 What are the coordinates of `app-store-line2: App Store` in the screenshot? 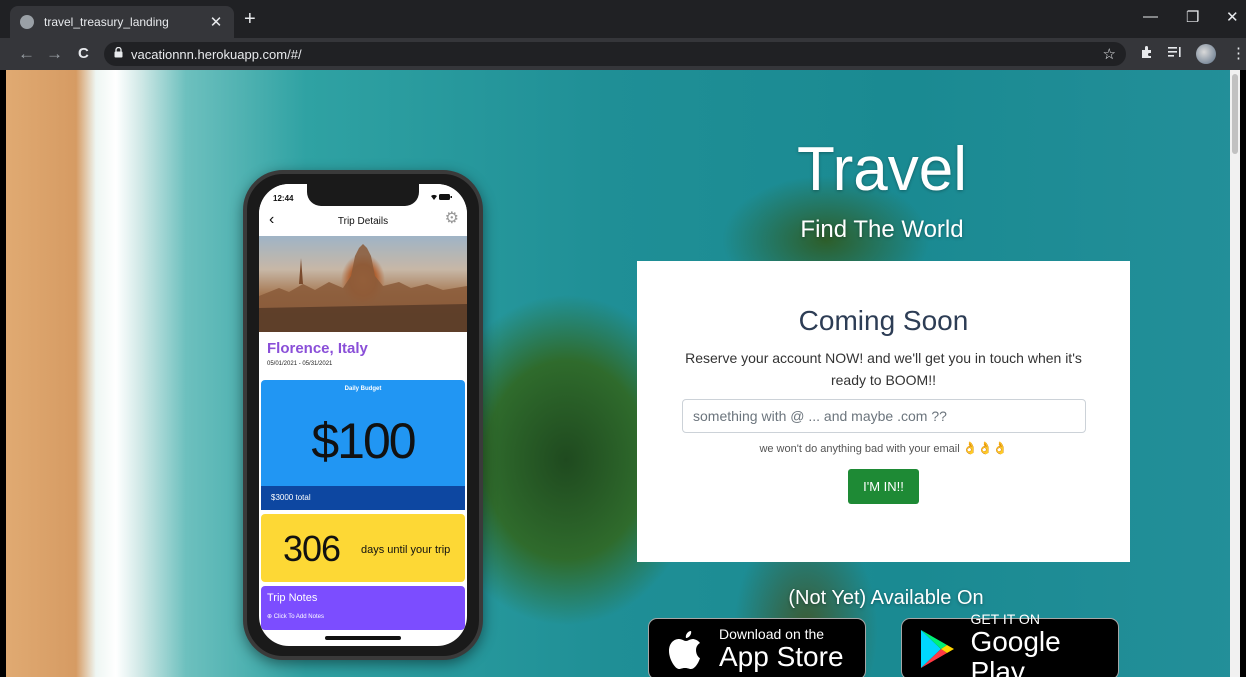 It's located at (781, 656).